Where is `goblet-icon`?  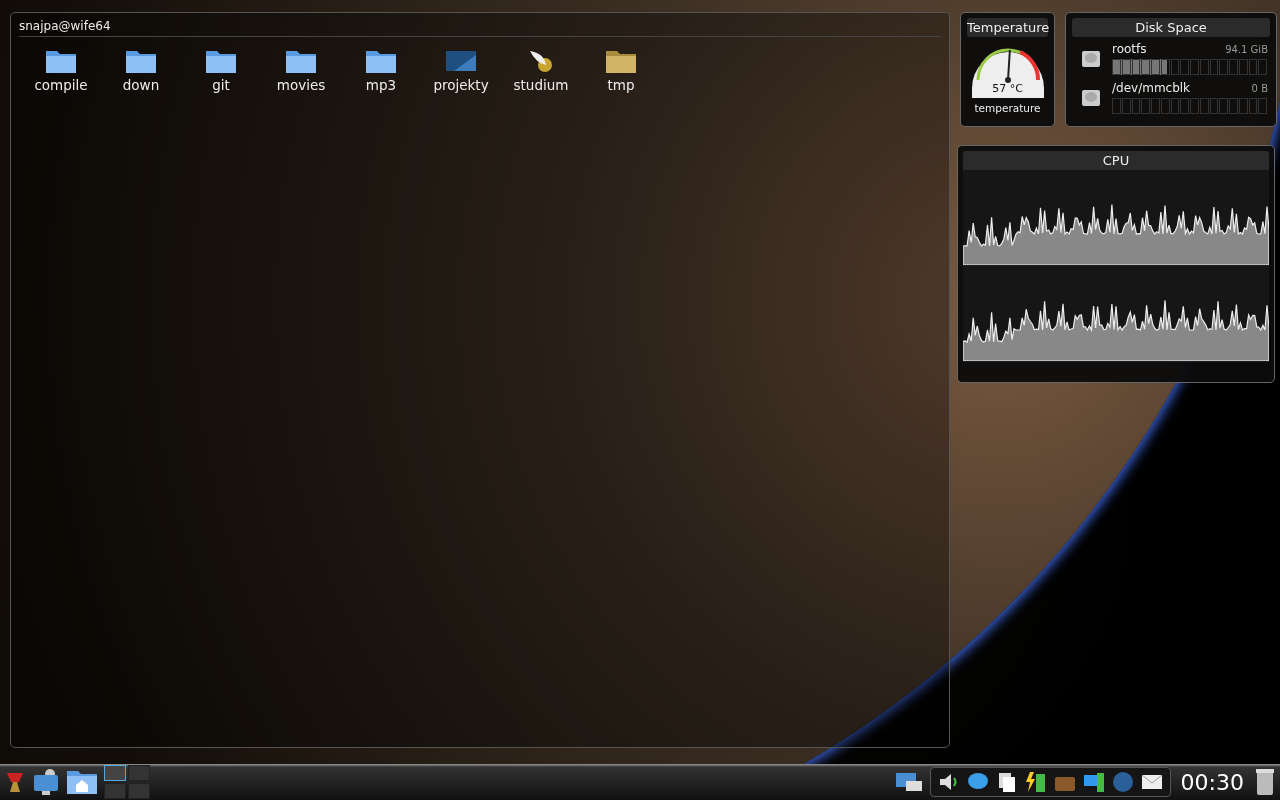 goblet-icon is located at coordinates (15, 782).